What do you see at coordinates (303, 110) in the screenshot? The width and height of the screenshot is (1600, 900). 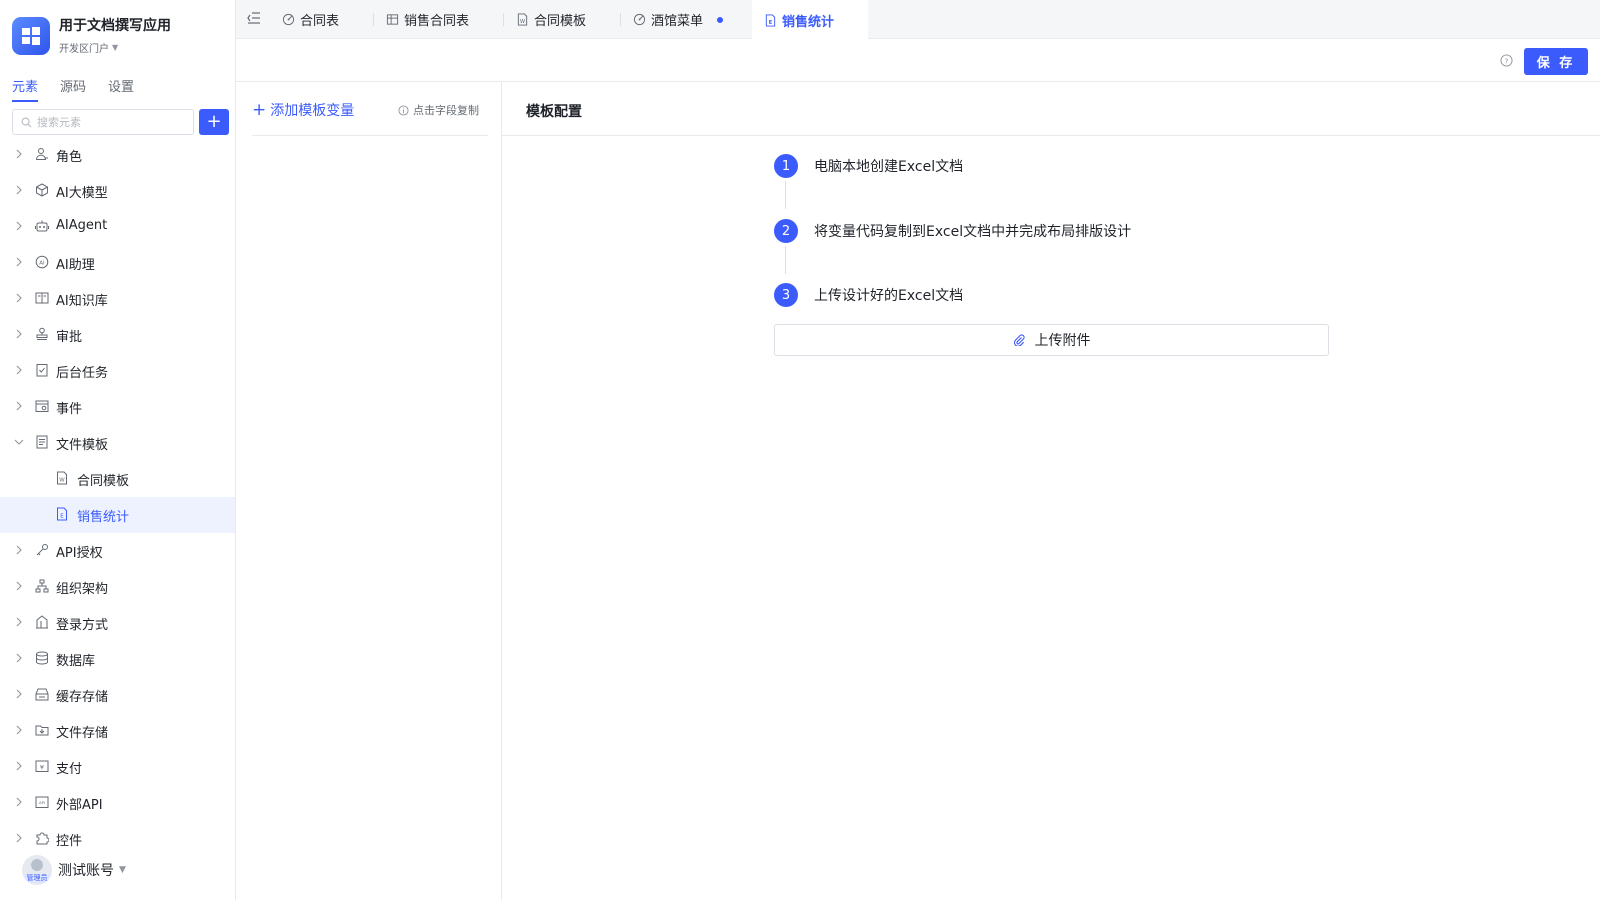 I see `add-variable-button: + 添加模板变量` at bounding box center [303, 110].